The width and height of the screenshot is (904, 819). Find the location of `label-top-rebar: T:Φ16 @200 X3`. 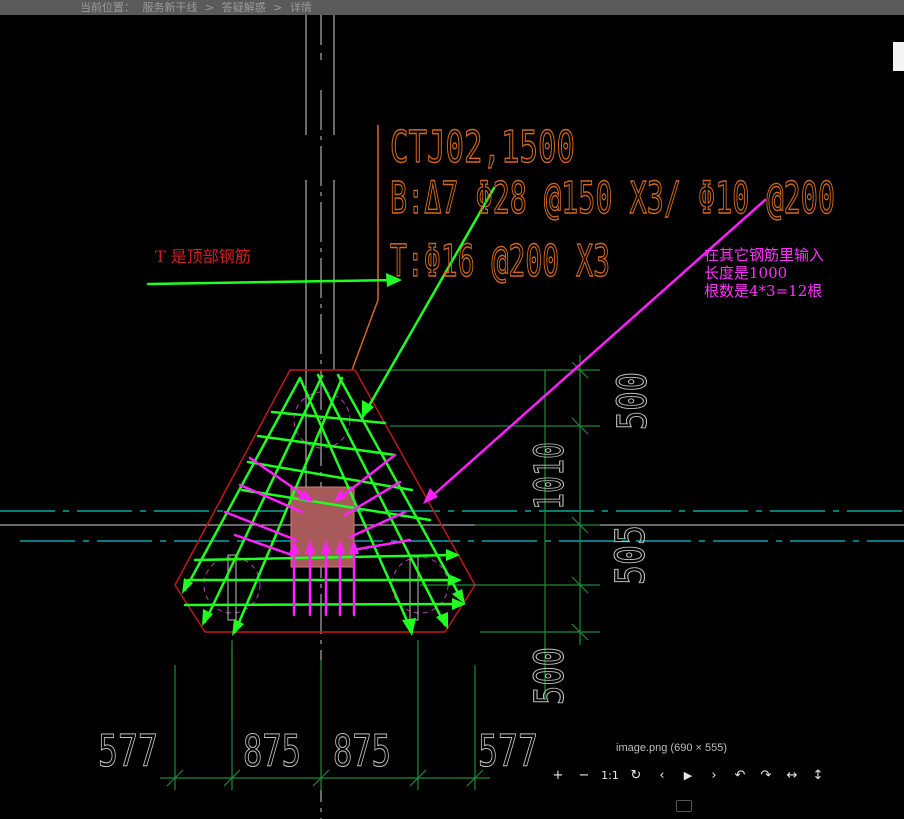

label-top-rebar: T:Φ16 @200 X3 is located at coordinates (500, 261).